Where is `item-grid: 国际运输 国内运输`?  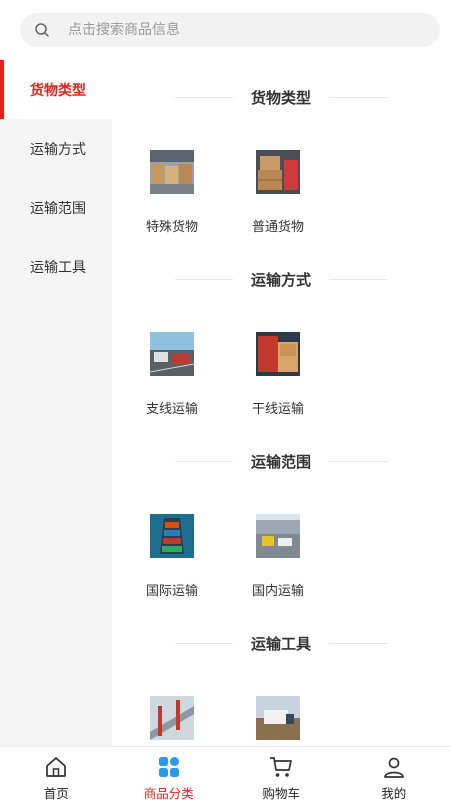 item-grid: 国际运输 国内运输 is located at coordinates (252, 556).